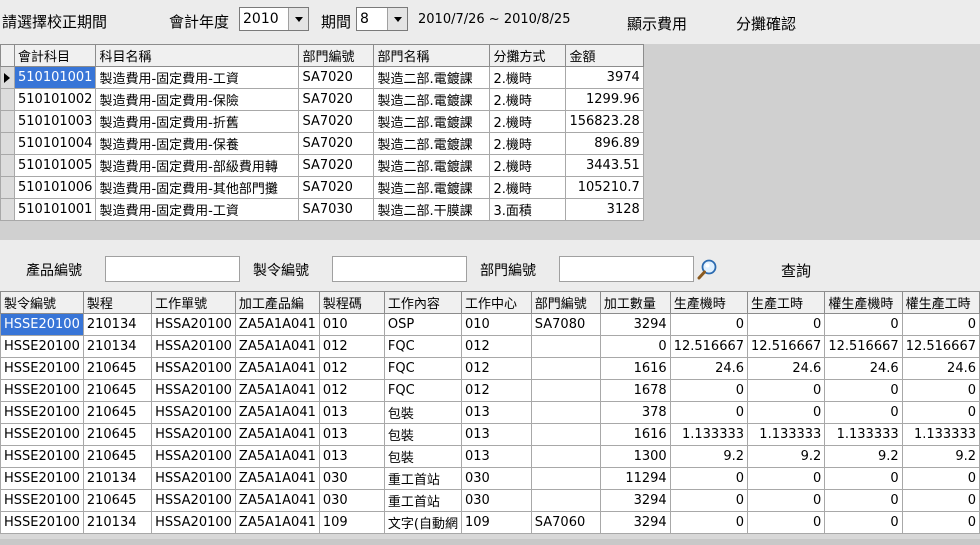 This screenshot has width=980, height=545. I want to click on table-cell: 1616, so click(635, 368).